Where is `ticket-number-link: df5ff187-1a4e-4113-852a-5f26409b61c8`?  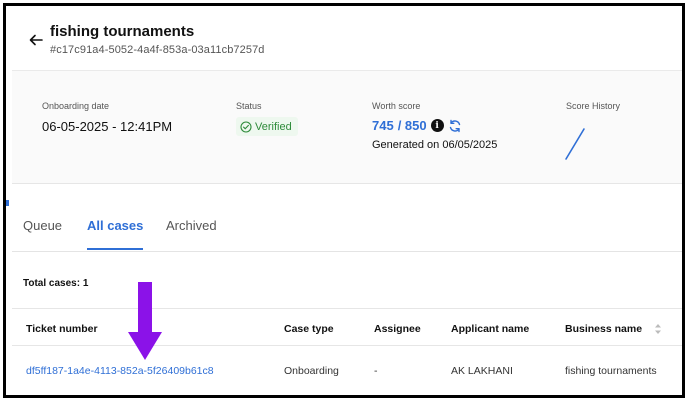
ticket-number-link: df5ff187-1a4e-4113-852a-5f26409b61c8 is located at coordinates (120, 371).